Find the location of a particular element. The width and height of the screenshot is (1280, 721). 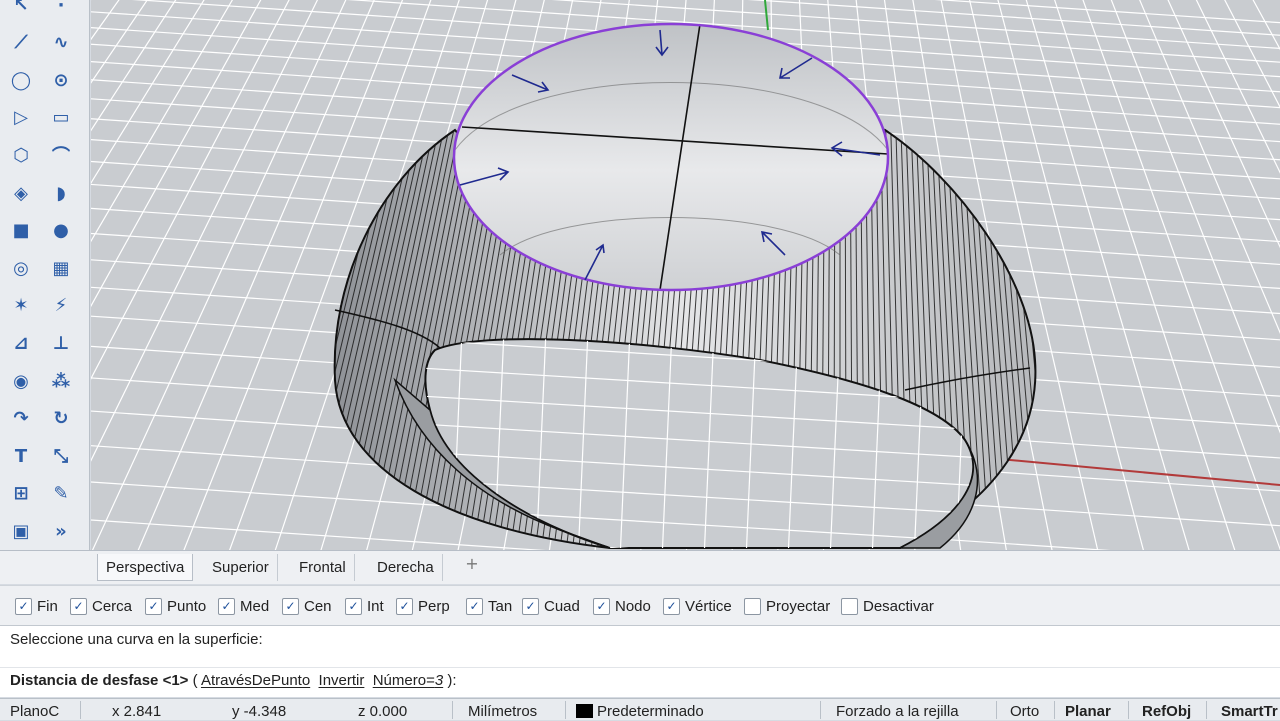

polygon-icon: ▷ is located at coordinates (21, 118).